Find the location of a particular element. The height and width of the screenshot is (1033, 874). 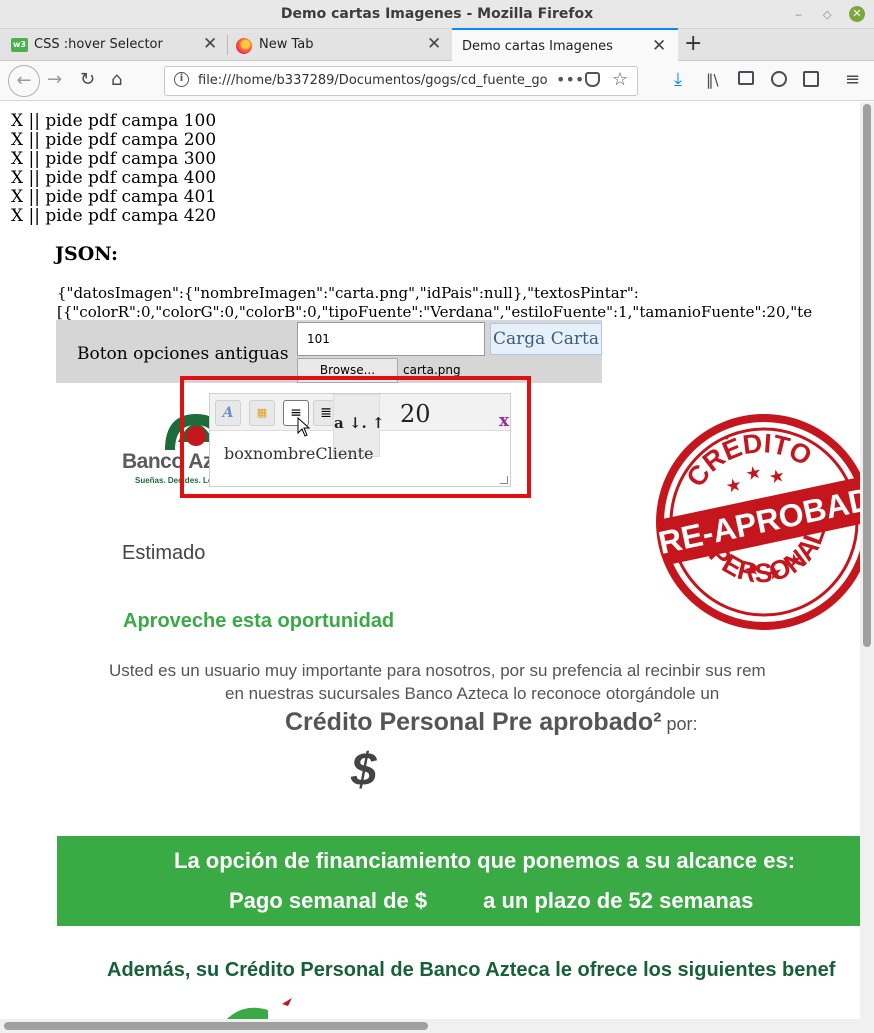

sidebar-icon is located at coordinates (746, 78).